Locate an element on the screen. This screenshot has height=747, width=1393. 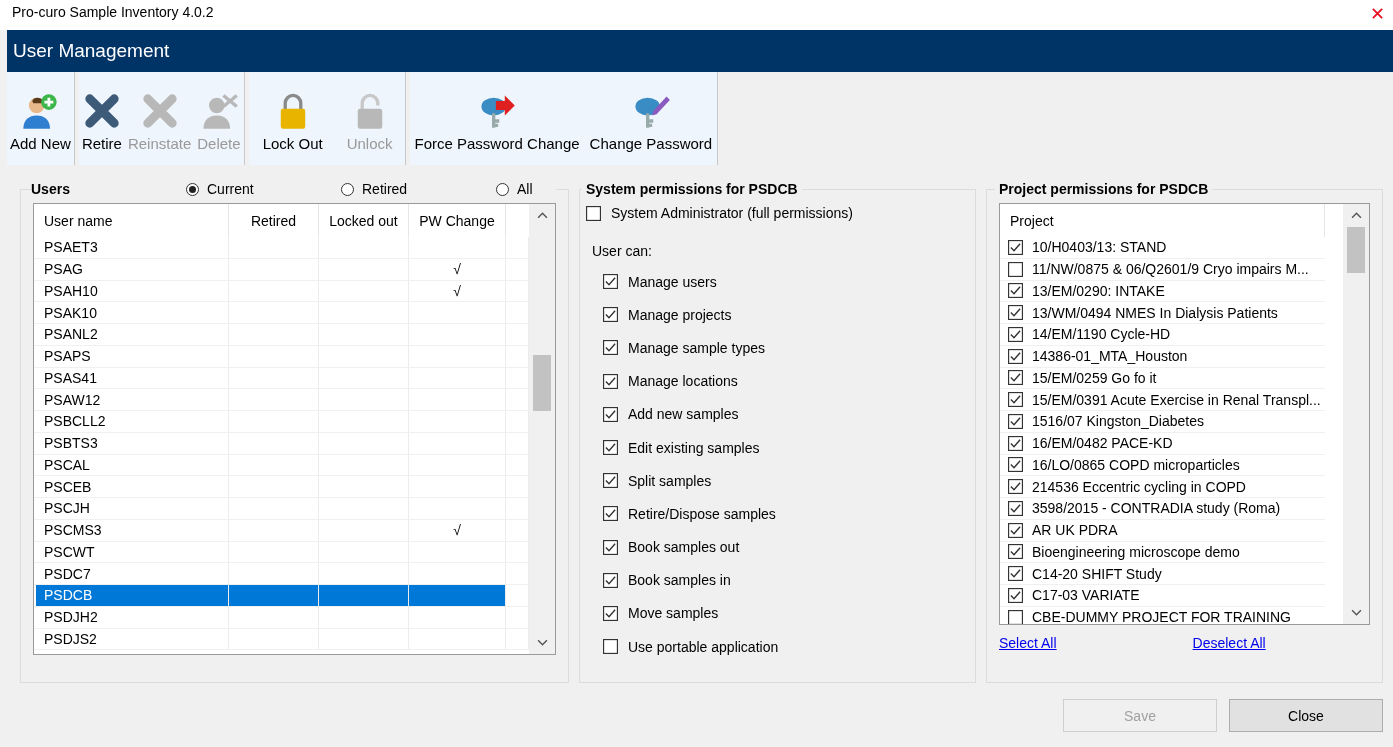
table-cell: PSAET3 is located at coordinates (131, 247).